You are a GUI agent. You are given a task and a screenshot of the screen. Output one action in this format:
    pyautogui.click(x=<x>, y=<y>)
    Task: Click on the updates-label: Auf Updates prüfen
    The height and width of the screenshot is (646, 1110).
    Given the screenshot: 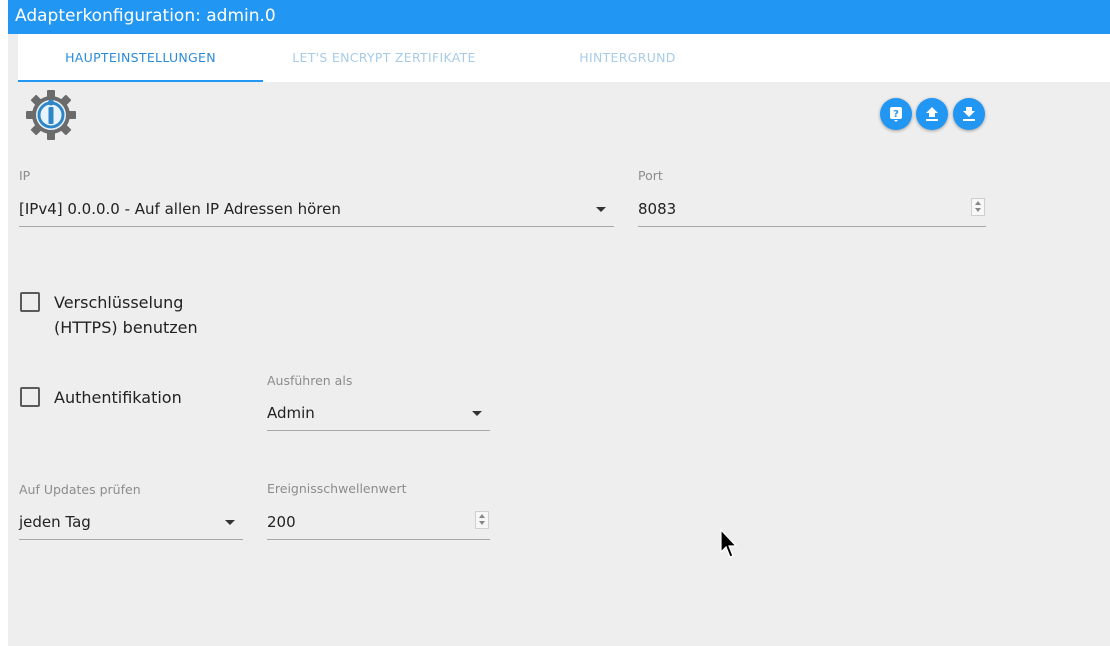 What is the action you would take?
    pyautogui.click(x=80, y=489)
    